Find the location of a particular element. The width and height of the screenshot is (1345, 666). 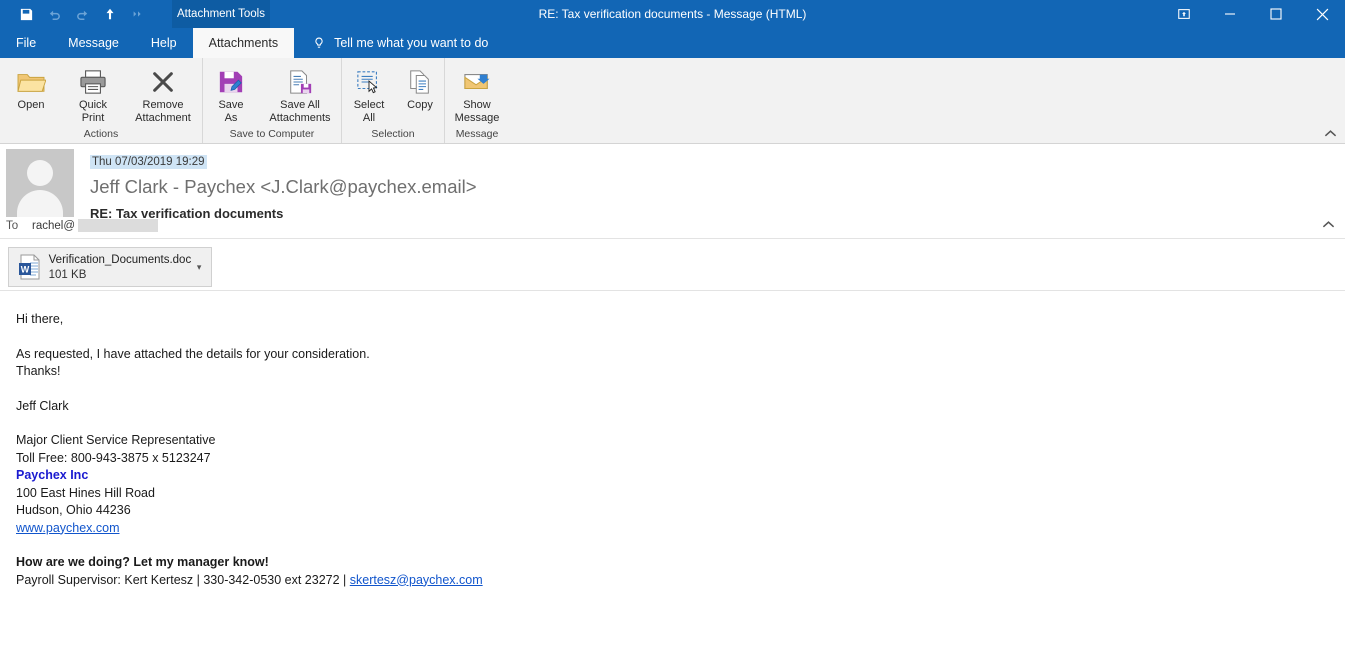

redacted-recipient is located at coordinates (118, 225).